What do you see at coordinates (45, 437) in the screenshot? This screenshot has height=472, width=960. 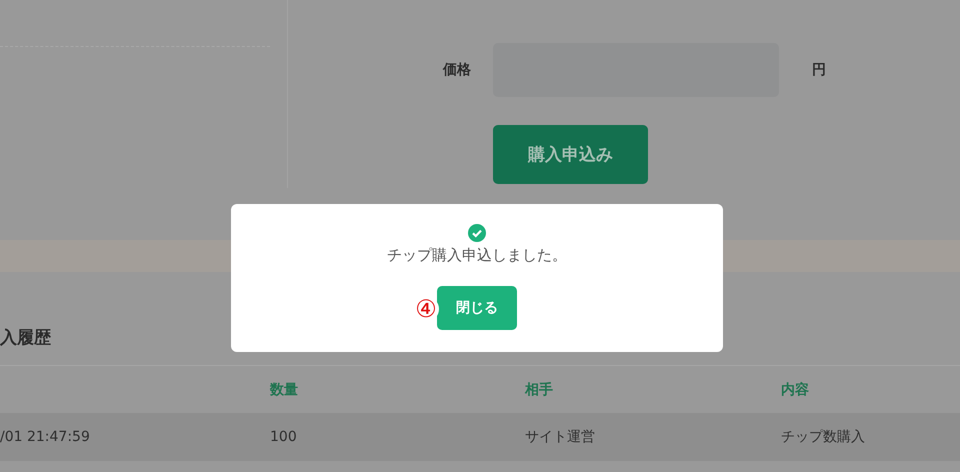 I see `table-cell-text: /01 21:47:59` at bounding box center [45, 437].